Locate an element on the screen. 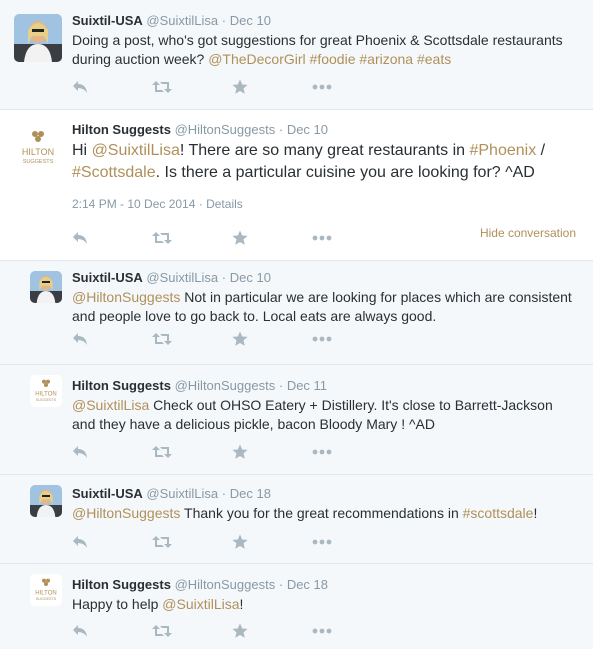 This screenshot has height=649, width=593. hashtag-link: #Scottsdale is located at coordinates (114, 172).